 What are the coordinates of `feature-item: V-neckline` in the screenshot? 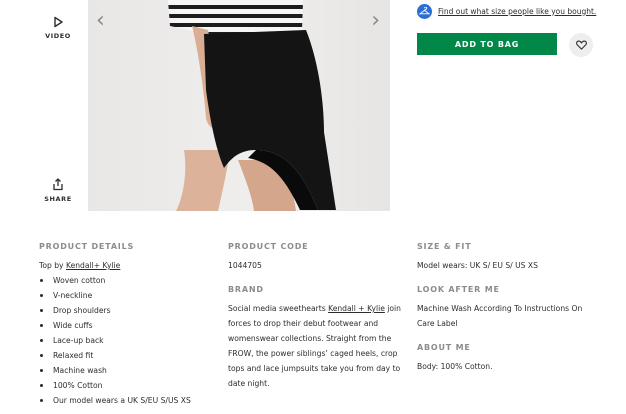 It's located at (126, 295).